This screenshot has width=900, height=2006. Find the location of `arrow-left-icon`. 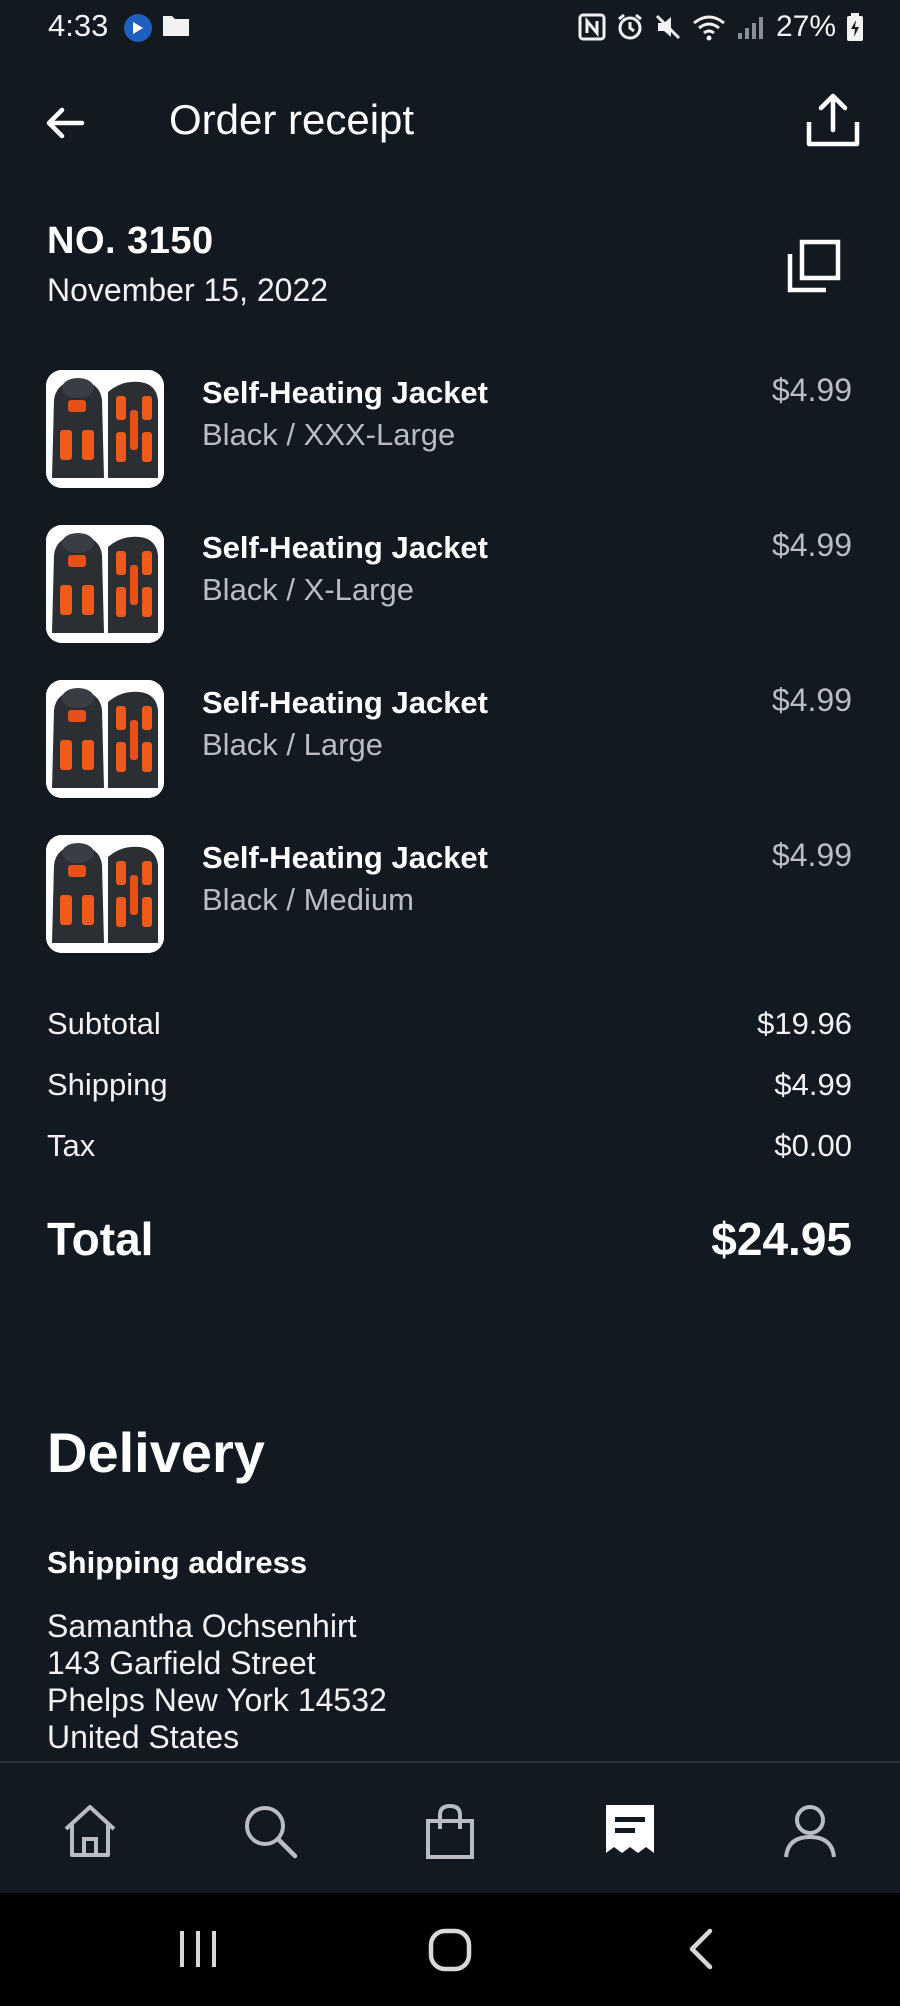

arrow-left-icon is located at coordinates (65, 123).